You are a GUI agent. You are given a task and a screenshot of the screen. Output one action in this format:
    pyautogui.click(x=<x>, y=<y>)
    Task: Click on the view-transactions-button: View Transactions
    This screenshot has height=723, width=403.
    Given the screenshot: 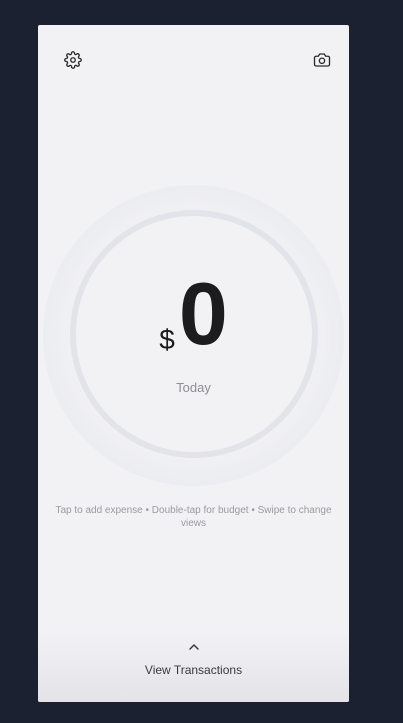 What is the action you would take?
    pyautogui.click(x=193, y=662)
    